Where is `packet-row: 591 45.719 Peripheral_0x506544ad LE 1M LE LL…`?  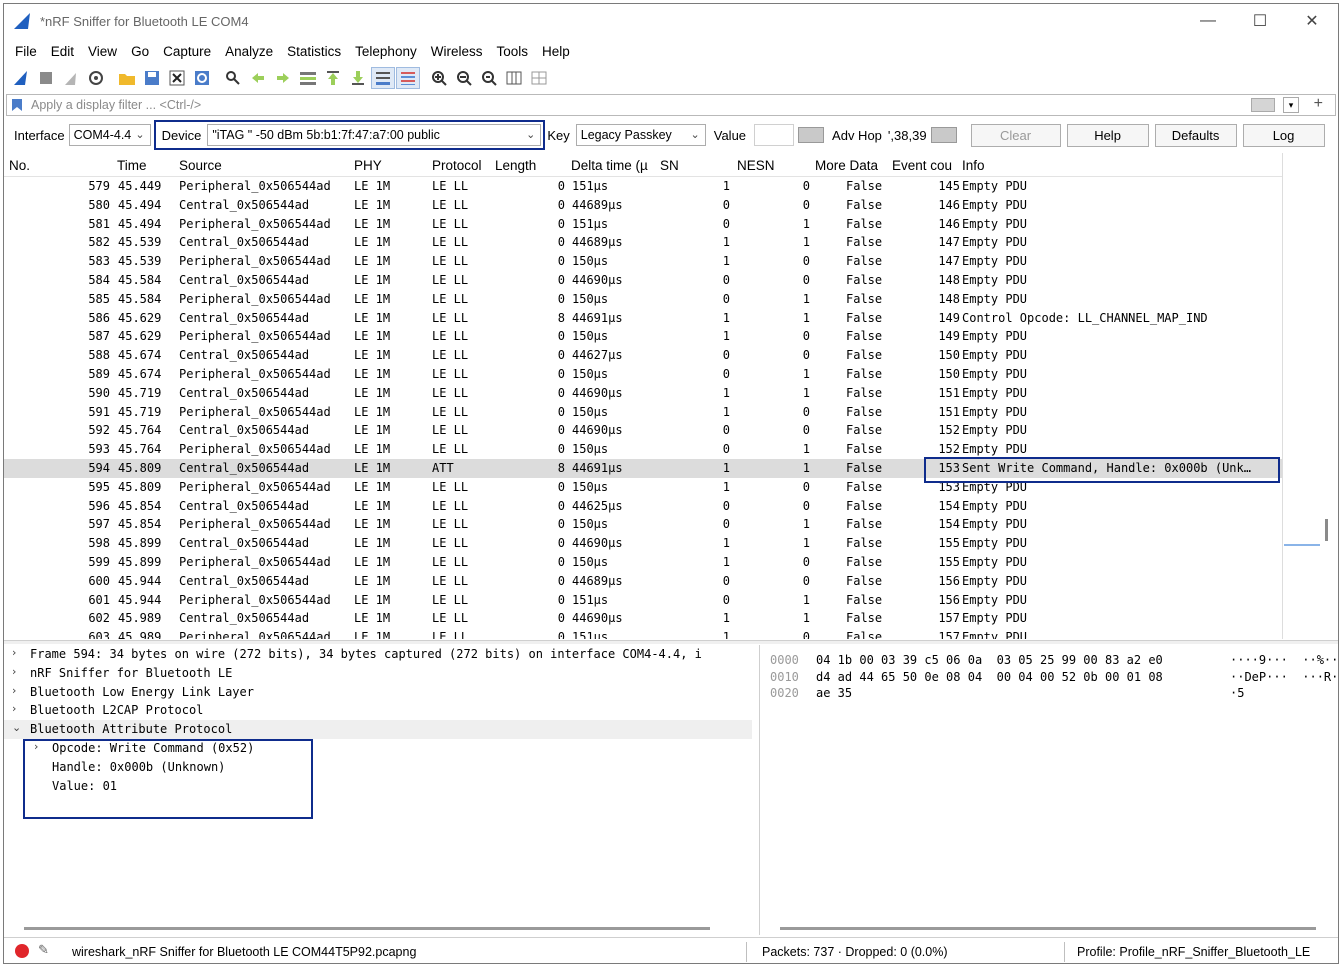
packet-row: 591 45.719 Peripheral_0x506544ad LE 1M LE LL… is located at coordinates (643, 412).